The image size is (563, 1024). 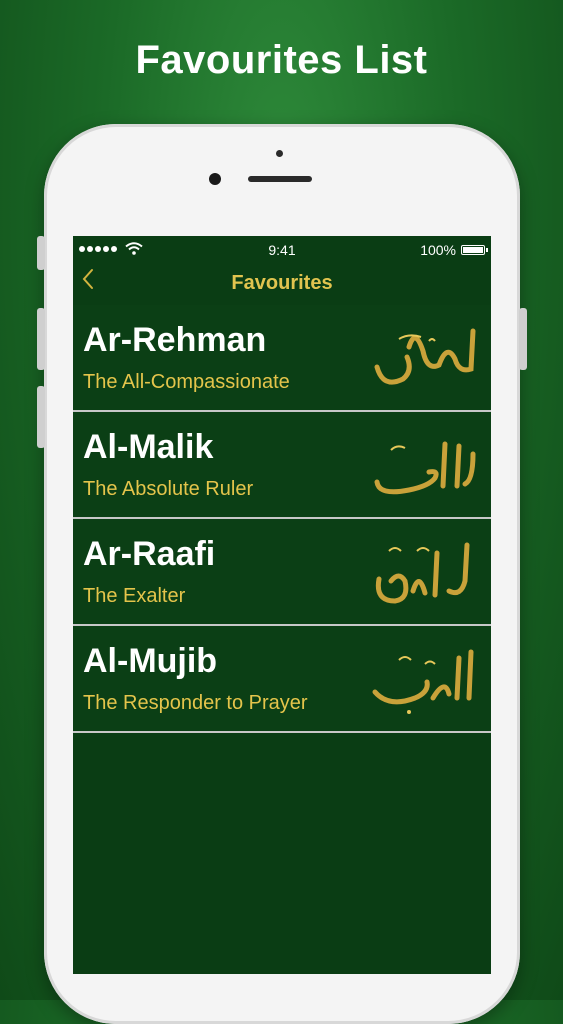 I want to click on item-meaning: The Absolute Ruler, so click(x=168, y=489).